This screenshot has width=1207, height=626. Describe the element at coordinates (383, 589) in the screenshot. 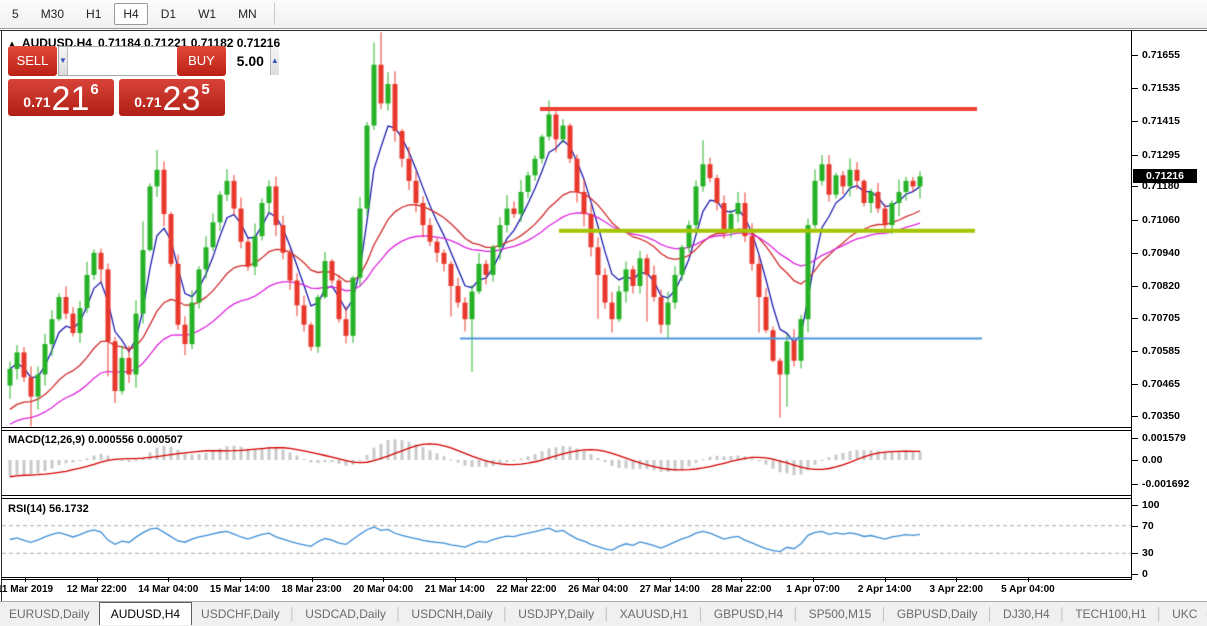

I see `time-label: 20 Mar 04:00` at that location.